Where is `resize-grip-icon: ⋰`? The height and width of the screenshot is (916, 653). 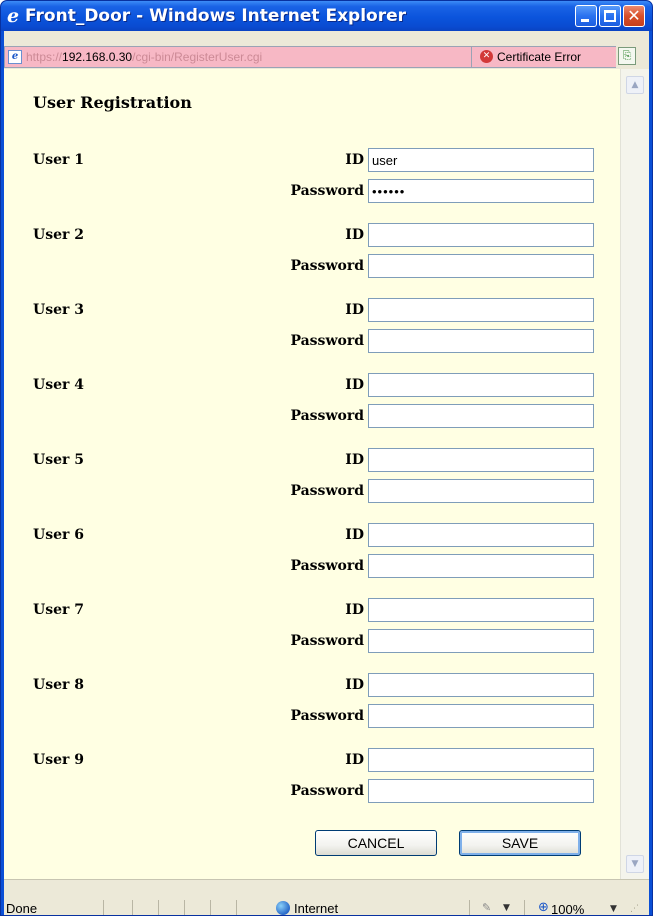
resize-grip-icon: ⋰ is located at coordinates (634, 909).